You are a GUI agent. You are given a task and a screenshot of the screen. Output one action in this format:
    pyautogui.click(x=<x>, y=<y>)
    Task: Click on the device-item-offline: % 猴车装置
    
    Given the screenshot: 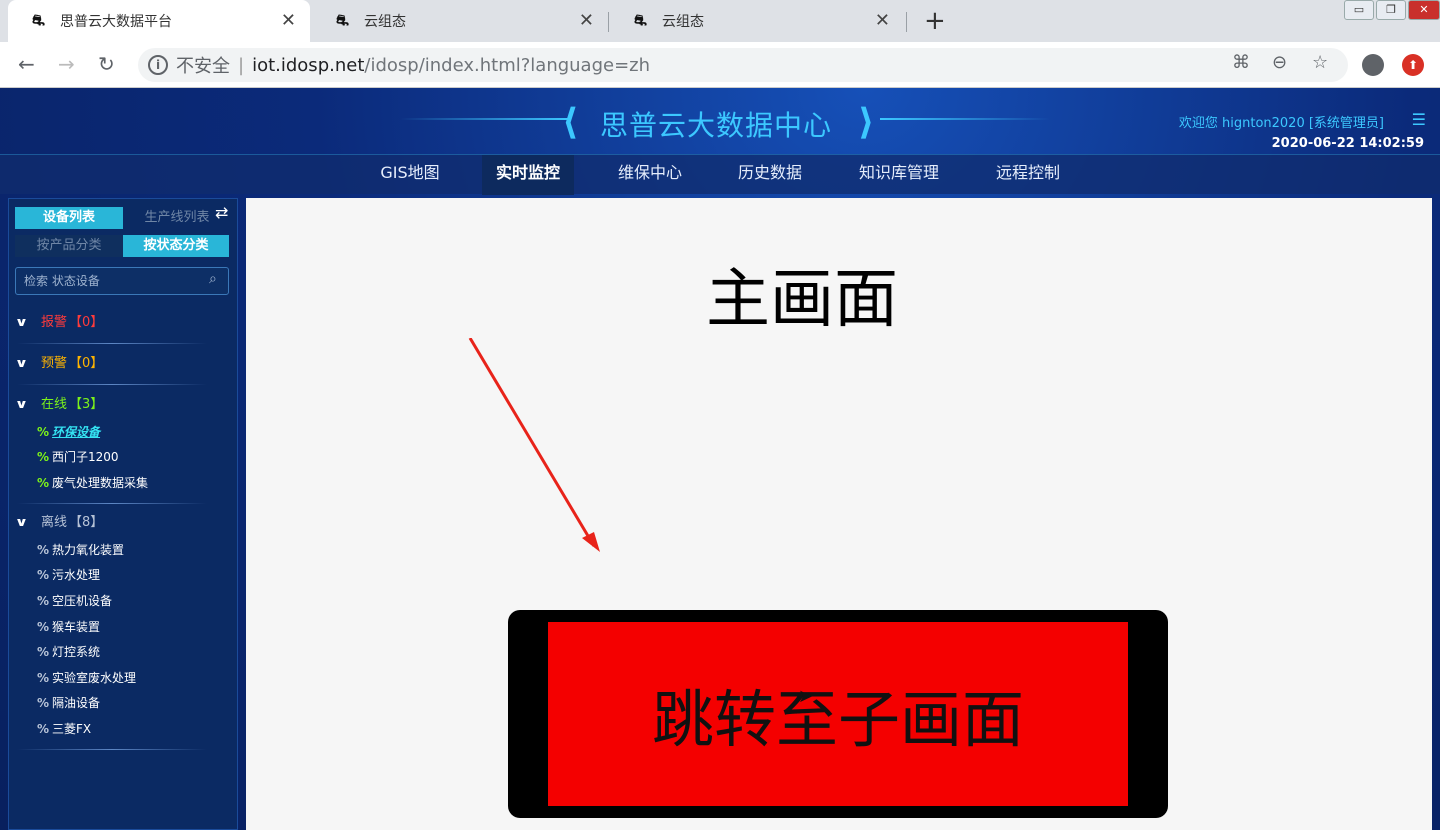 What is the action you would take?
    pyautogui.click(x=68, y=626)
    